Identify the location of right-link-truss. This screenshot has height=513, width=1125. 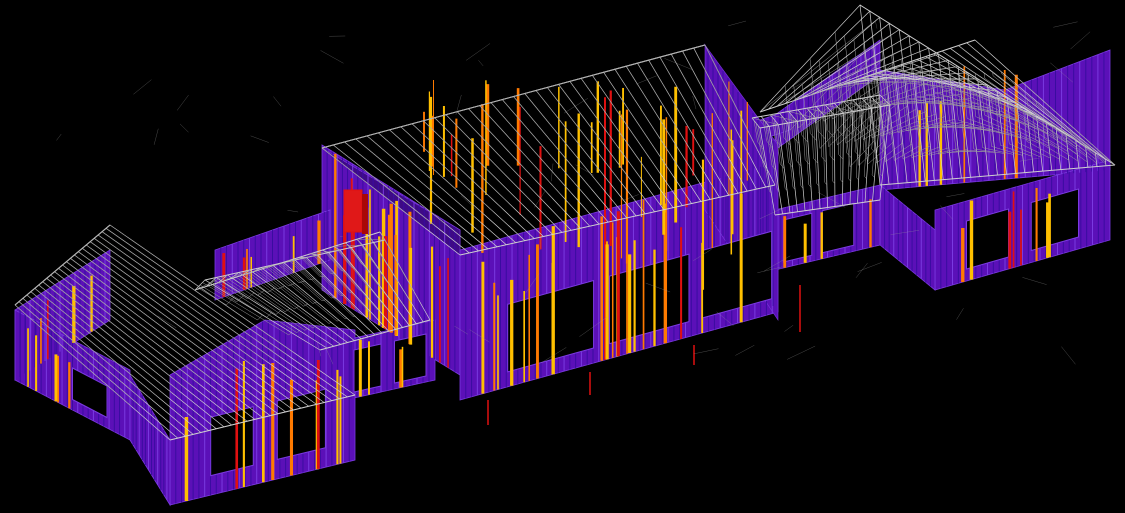
(848, 153).